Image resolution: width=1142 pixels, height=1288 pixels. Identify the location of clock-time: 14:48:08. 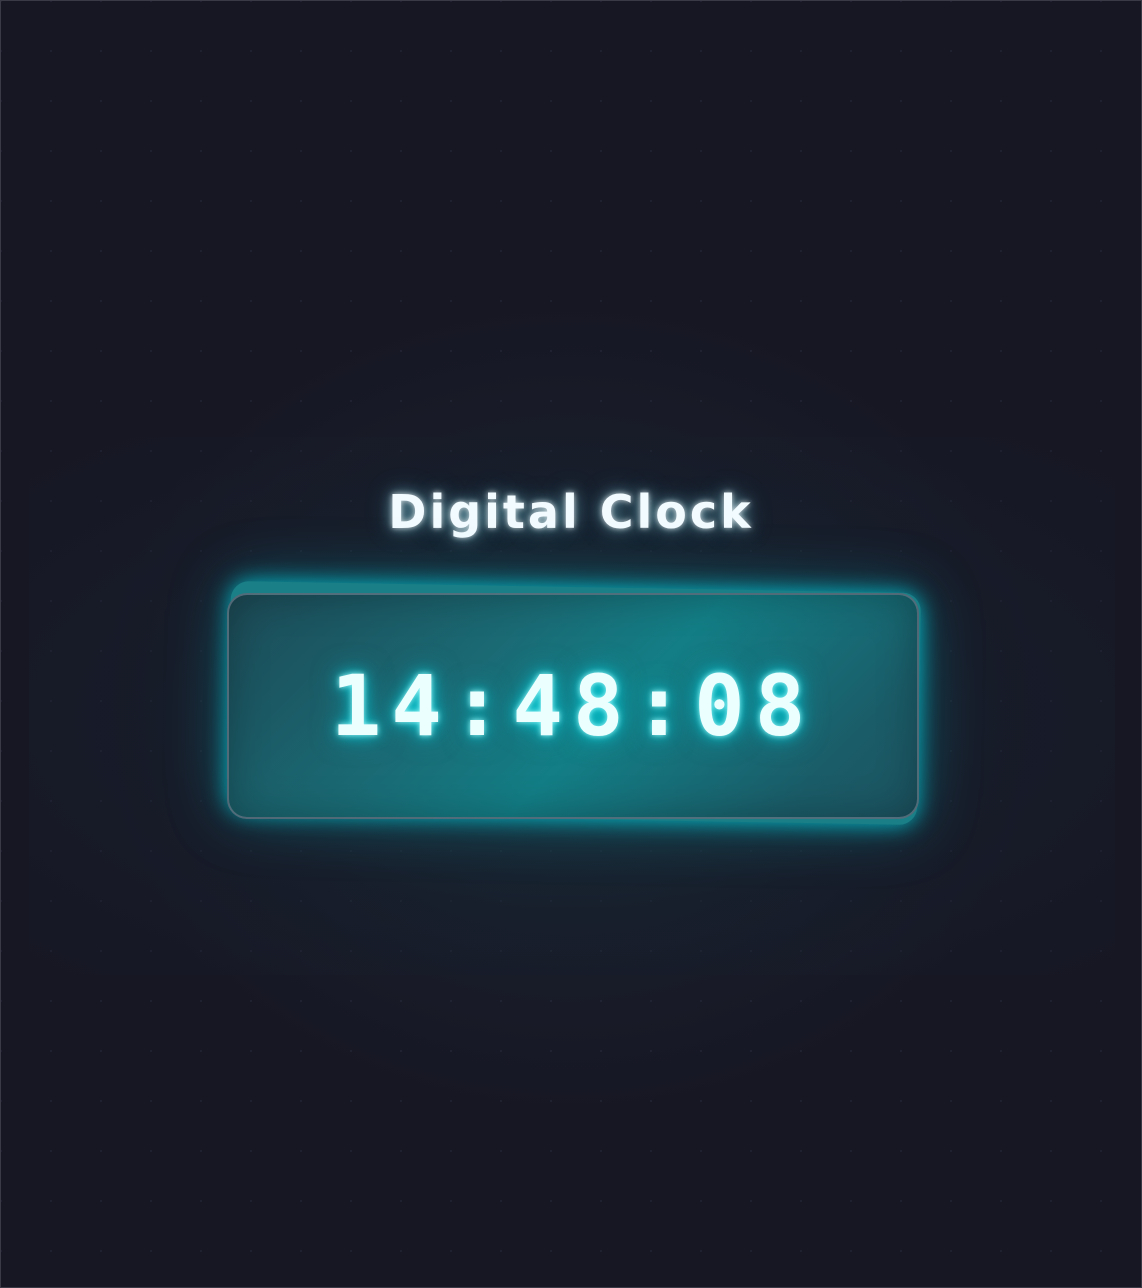
(573, 706).